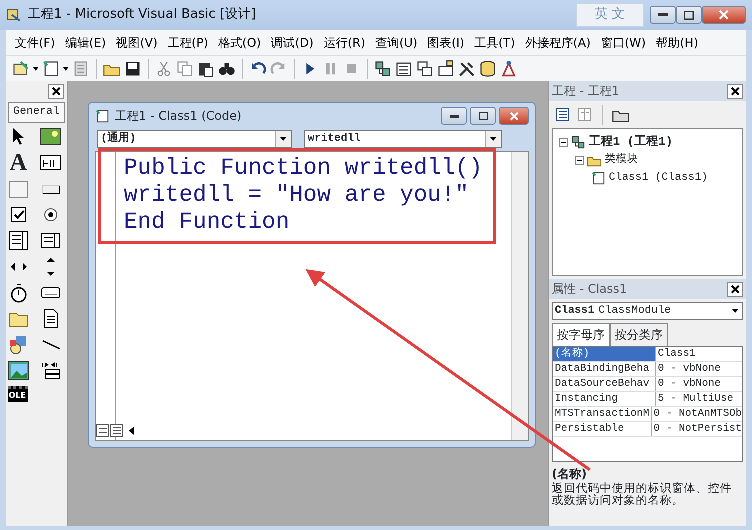 The height and width of the screenshot is (530, 752). I want to click on image-icon, so click(19, 371).